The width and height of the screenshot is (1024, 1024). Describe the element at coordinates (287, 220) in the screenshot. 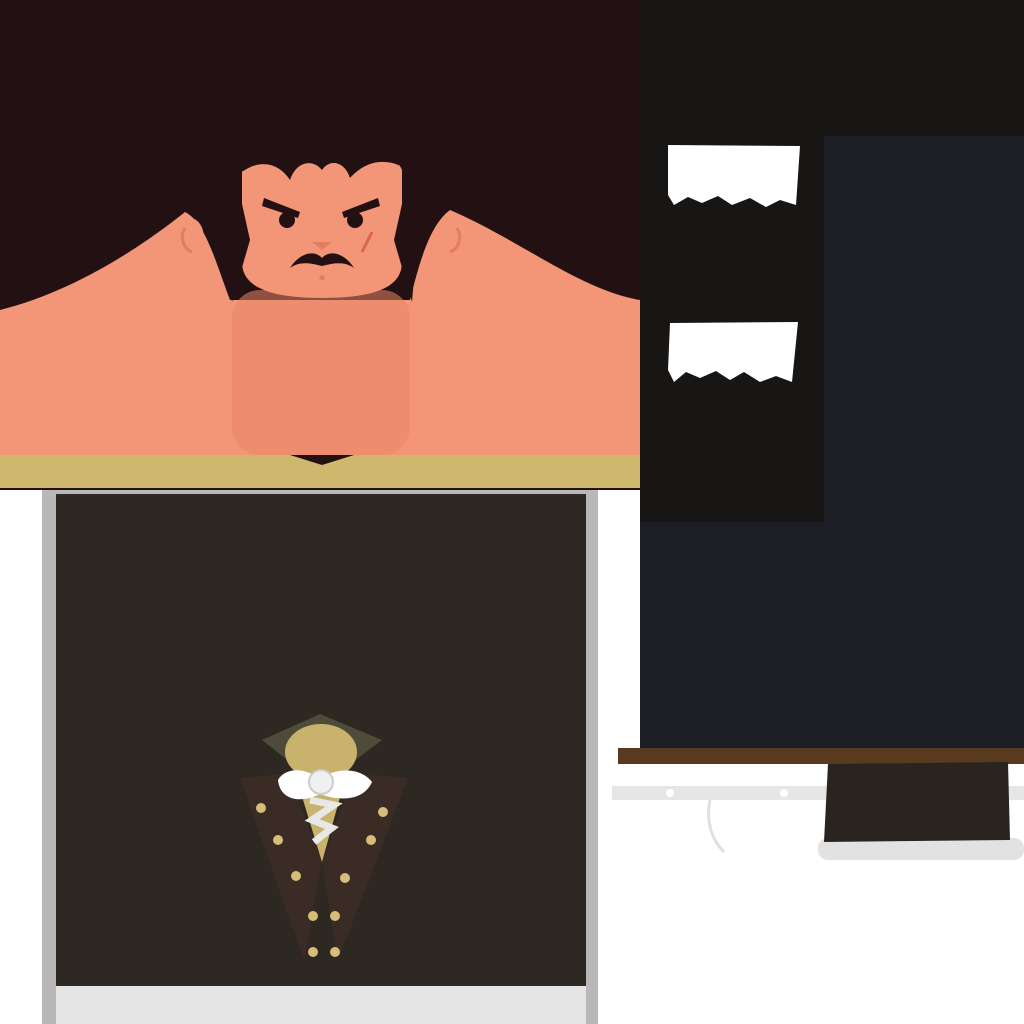

I see `left-eye` at that location.